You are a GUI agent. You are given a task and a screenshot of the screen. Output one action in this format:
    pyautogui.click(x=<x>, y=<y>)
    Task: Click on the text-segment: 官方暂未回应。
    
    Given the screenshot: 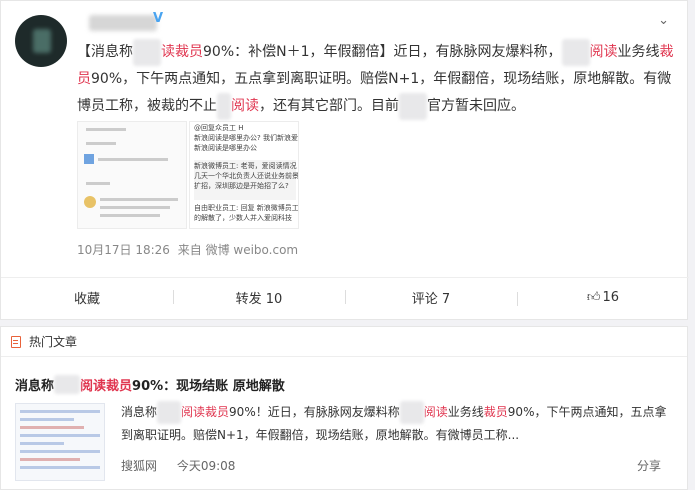 What is the action you would take?
    pyautogui.click(x=476, y=106)
    